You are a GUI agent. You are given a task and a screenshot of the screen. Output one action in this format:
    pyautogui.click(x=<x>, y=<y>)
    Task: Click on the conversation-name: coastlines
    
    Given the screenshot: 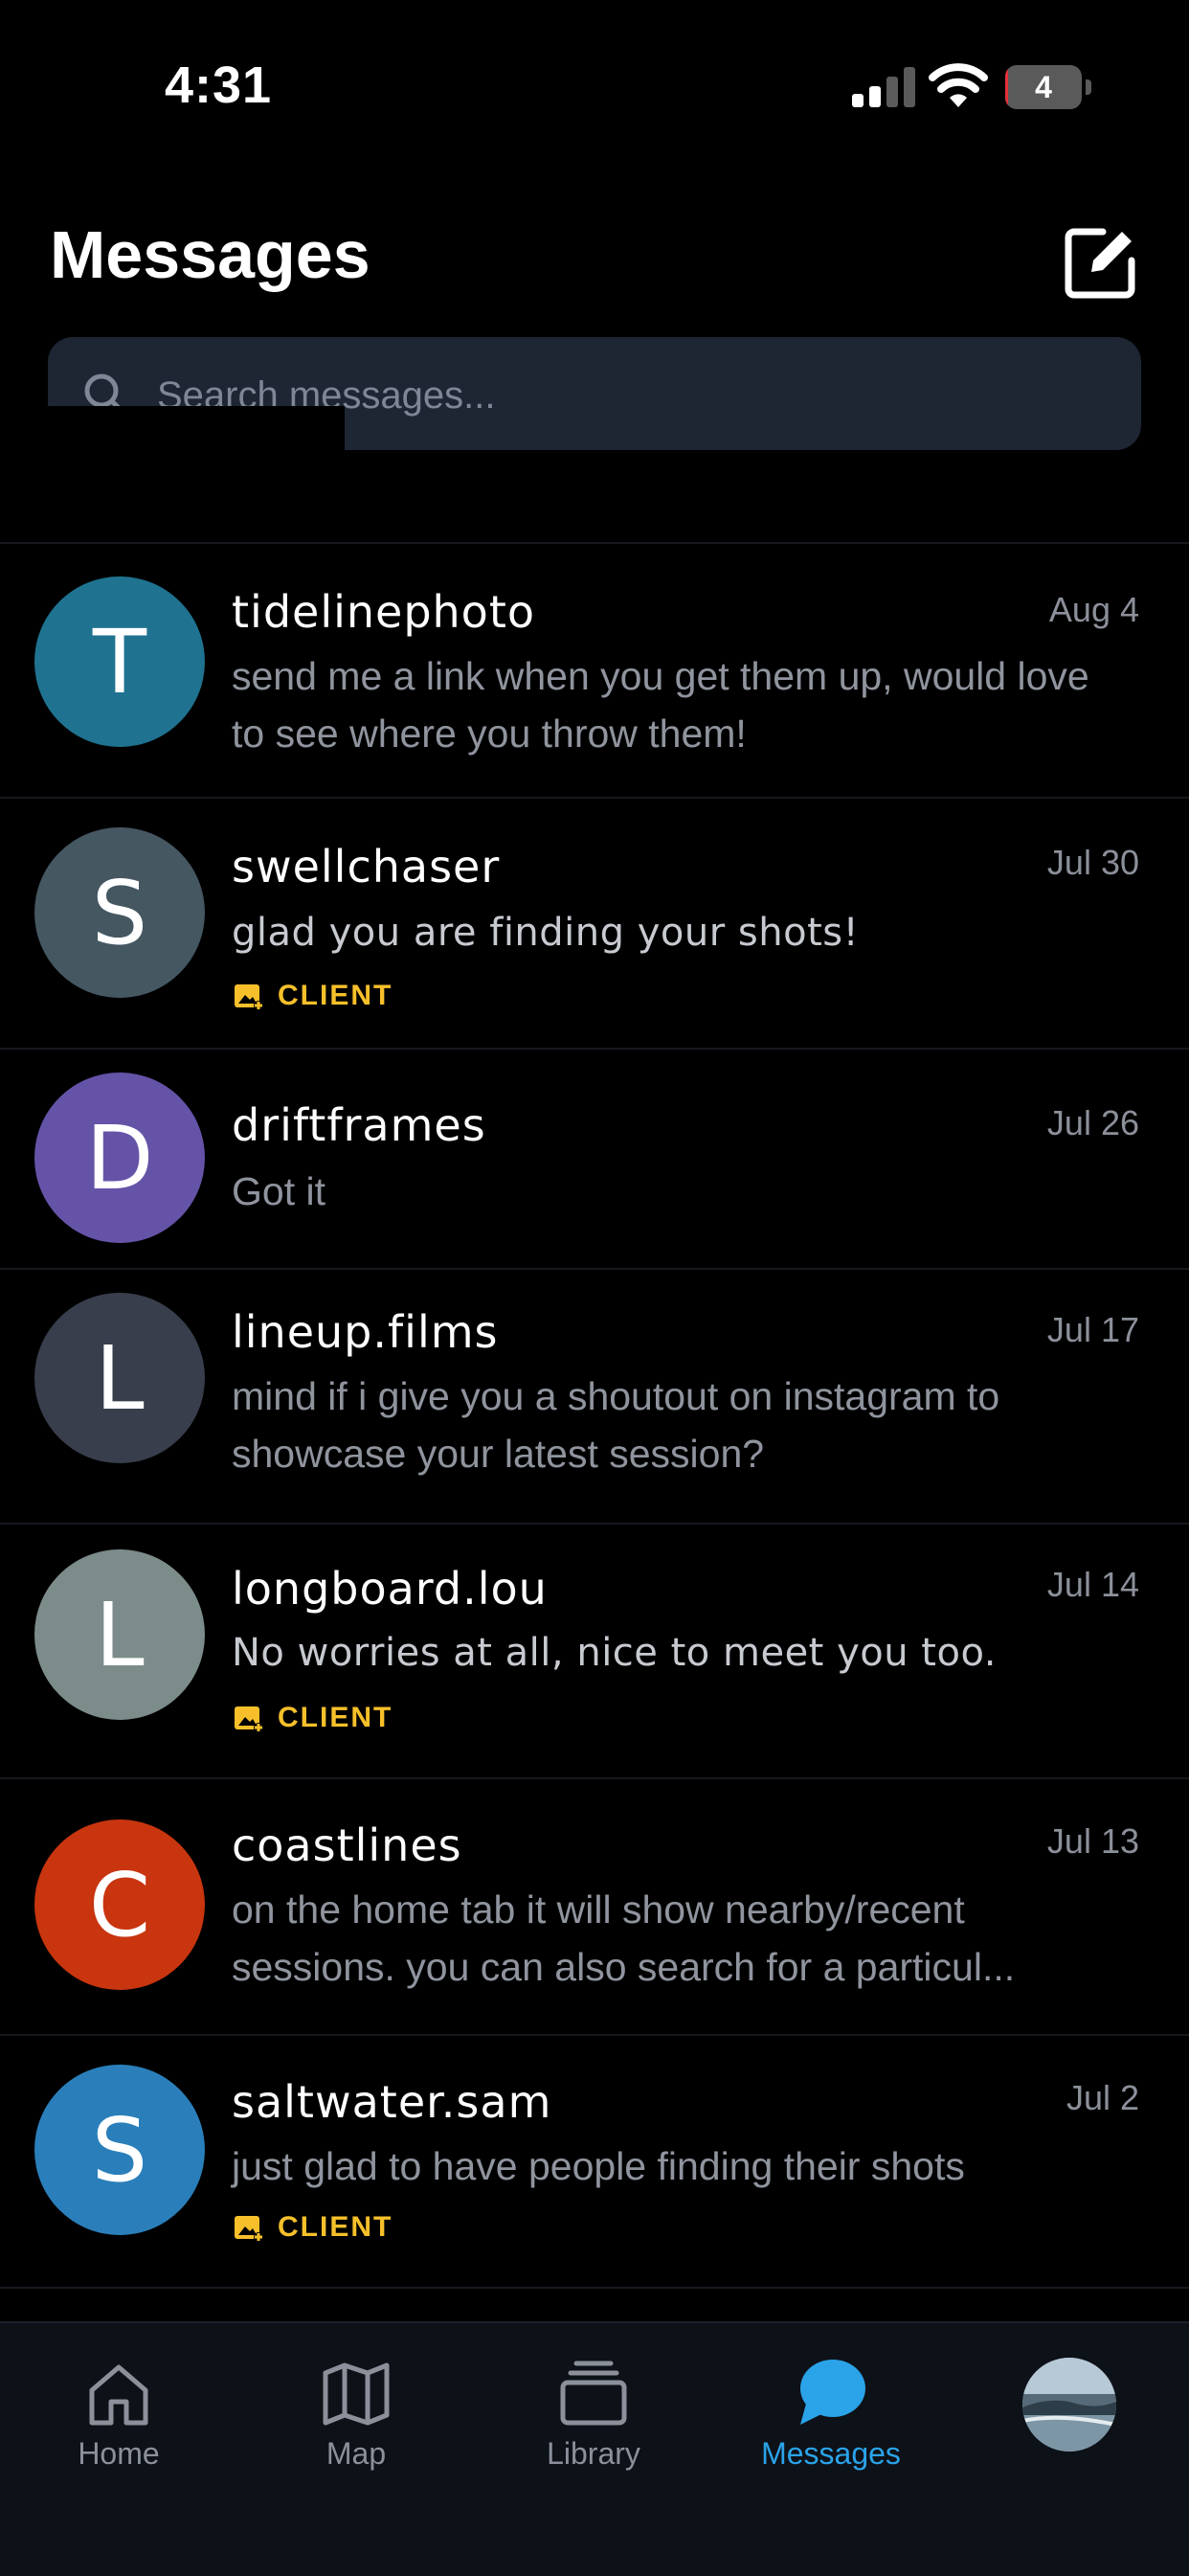 What is the action you would take?
    pyautogui.click(x=347, y=1845)
    